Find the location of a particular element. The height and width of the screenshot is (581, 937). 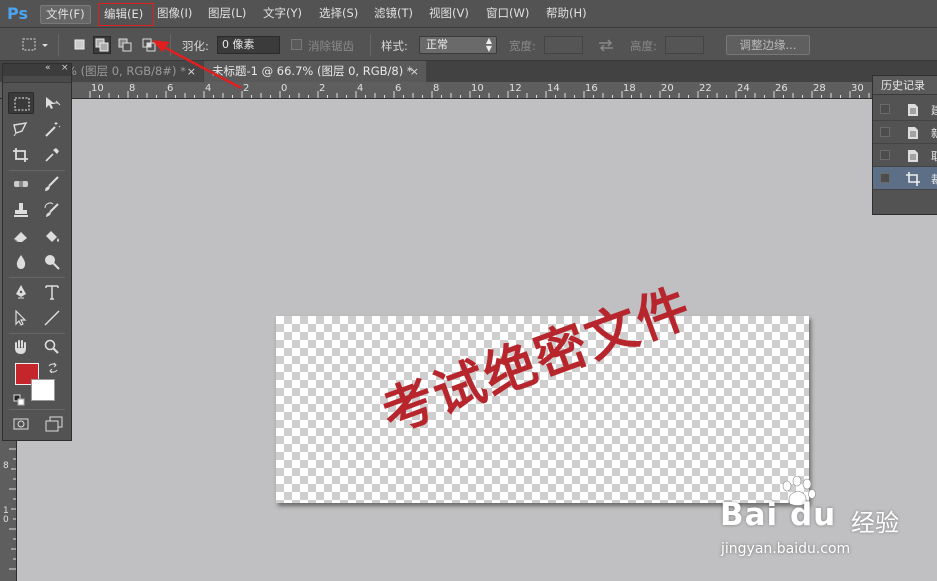

options-separator is located at coordinates (170, 45).